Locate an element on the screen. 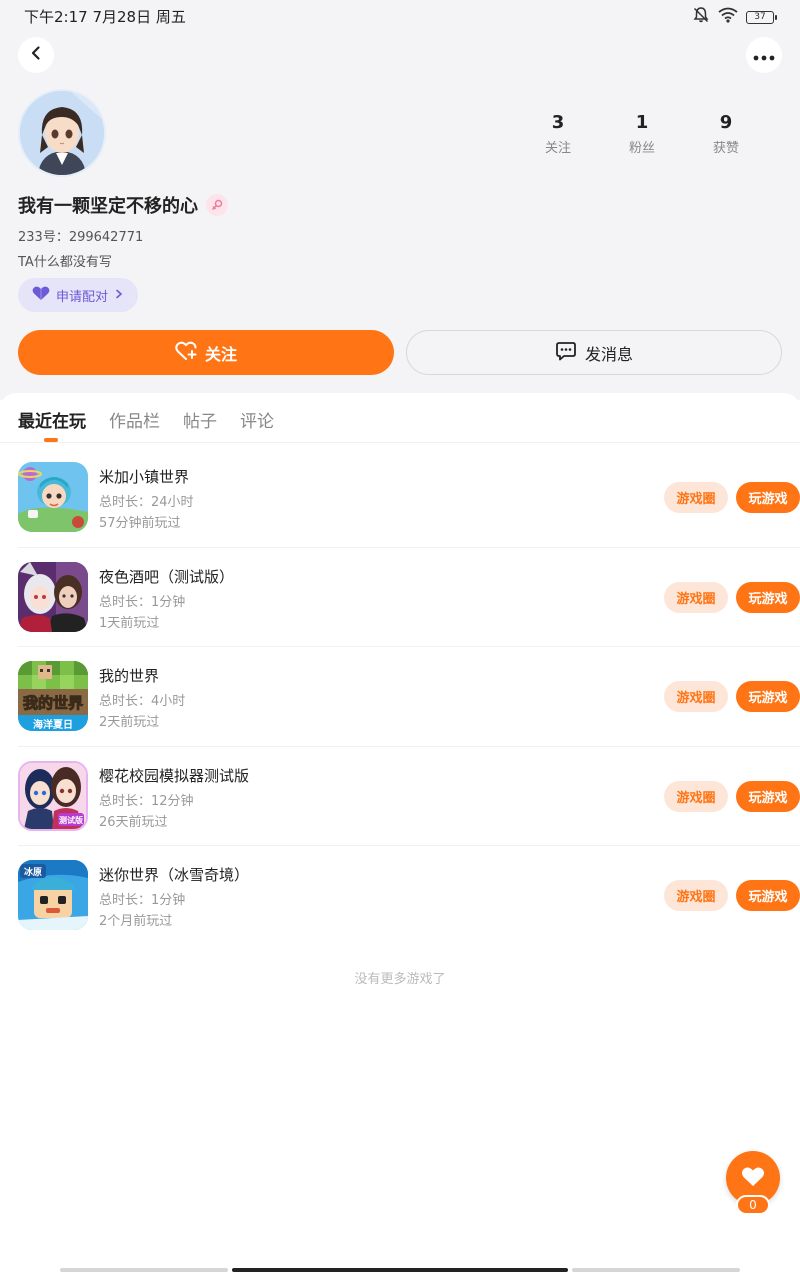 The image size is (800, 1280). game-last-played: 2个月前玩过 is located at coordinates (136, 921).